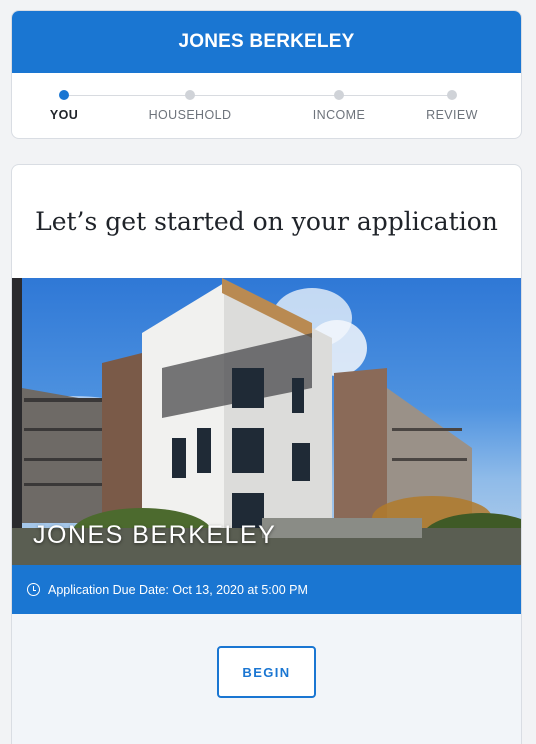 The width and height of the screenshot is (536, 744). I want to click on step-income: INCOME, so click(339, 106).